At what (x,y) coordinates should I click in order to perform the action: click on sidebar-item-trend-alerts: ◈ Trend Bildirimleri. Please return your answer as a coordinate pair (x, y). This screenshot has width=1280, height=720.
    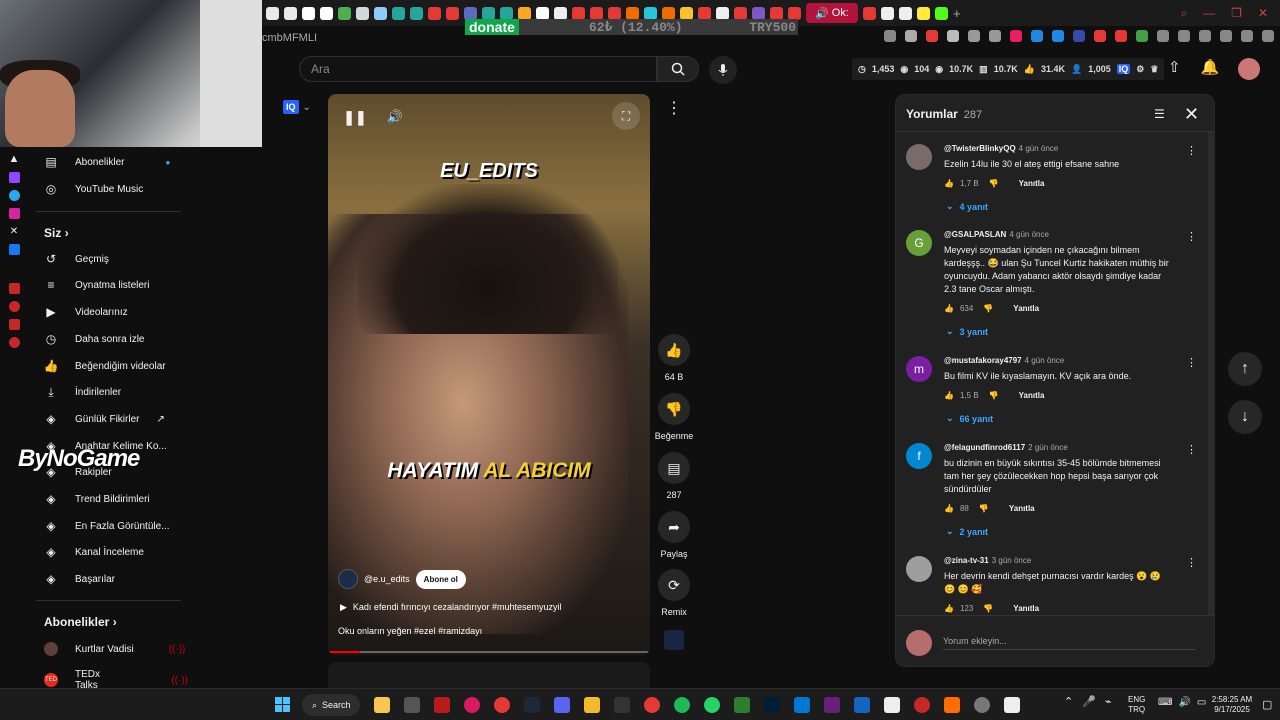
    Looking at the image, I should click on (96, 499).